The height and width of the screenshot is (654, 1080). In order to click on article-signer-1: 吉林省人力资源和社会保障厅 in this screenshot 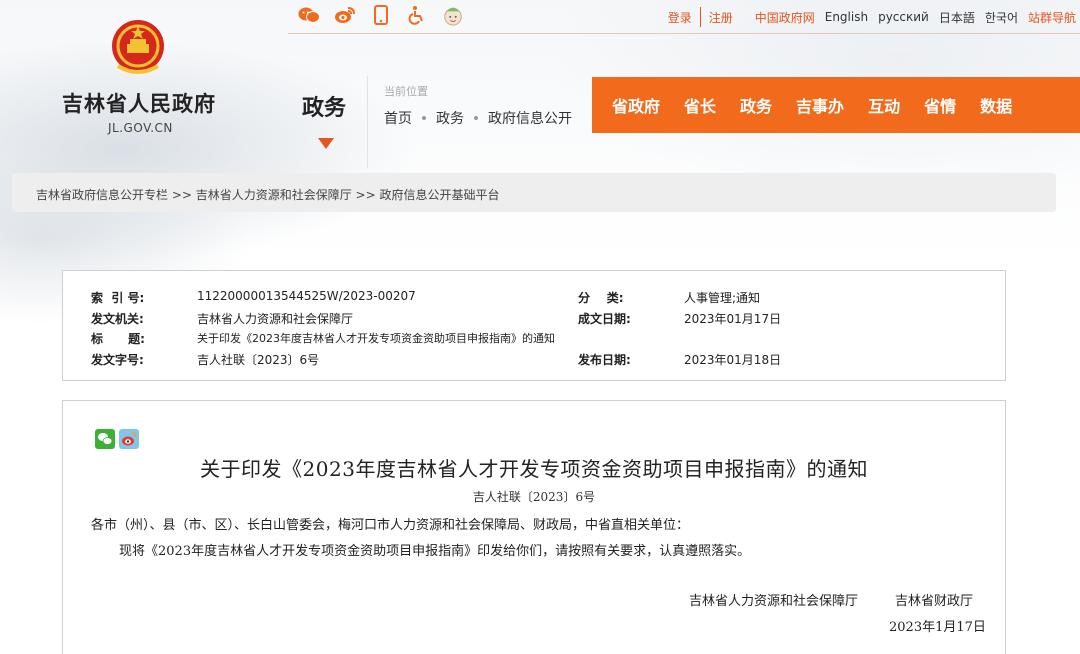, I will do `click(774, 601)`.